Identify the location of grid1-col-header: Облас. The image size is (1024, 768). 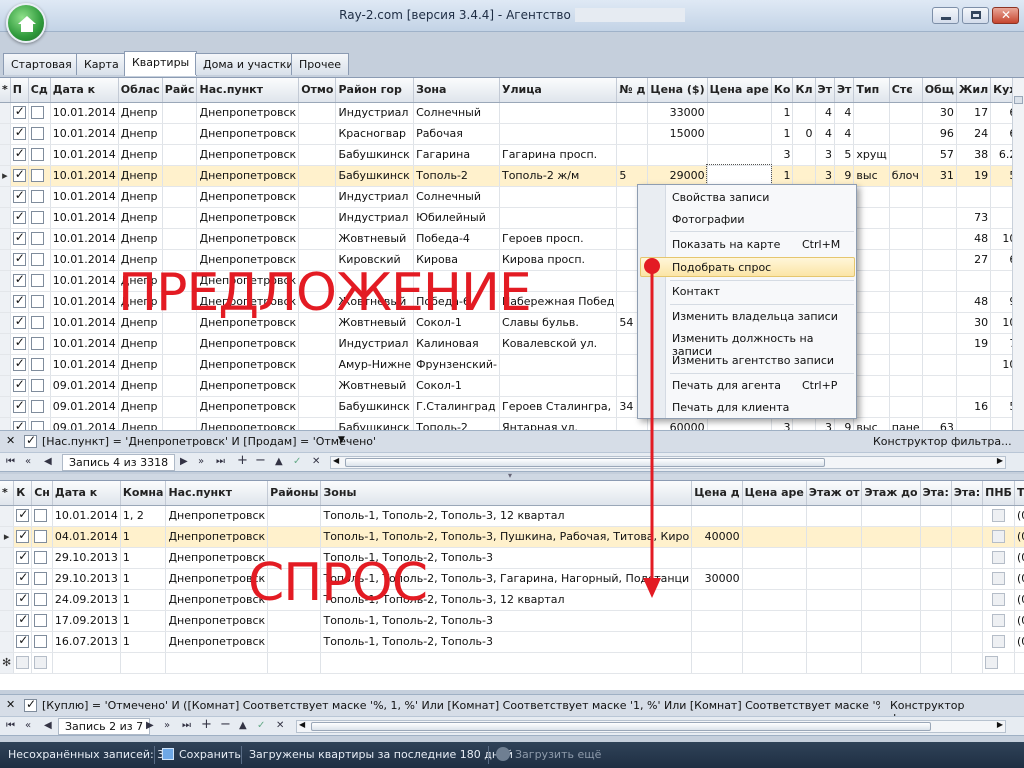
(140, 90).